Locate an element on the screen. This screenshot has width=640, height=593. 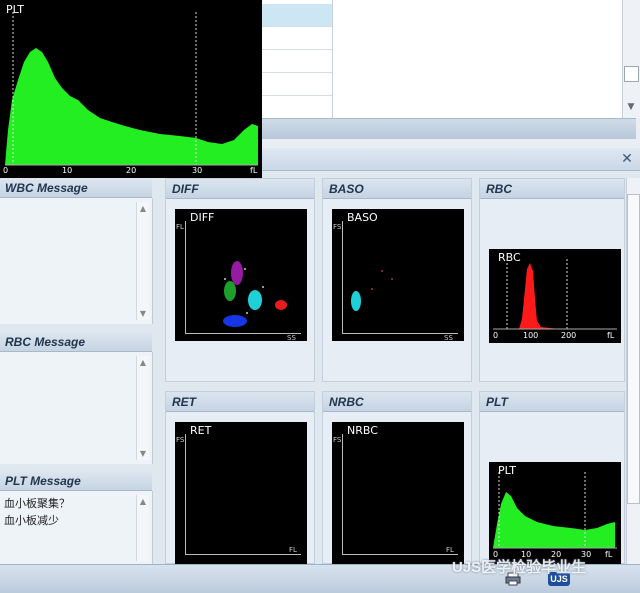
rbc-histogram: RBC 0 100 200 fL is located at coordinates (555, 296).